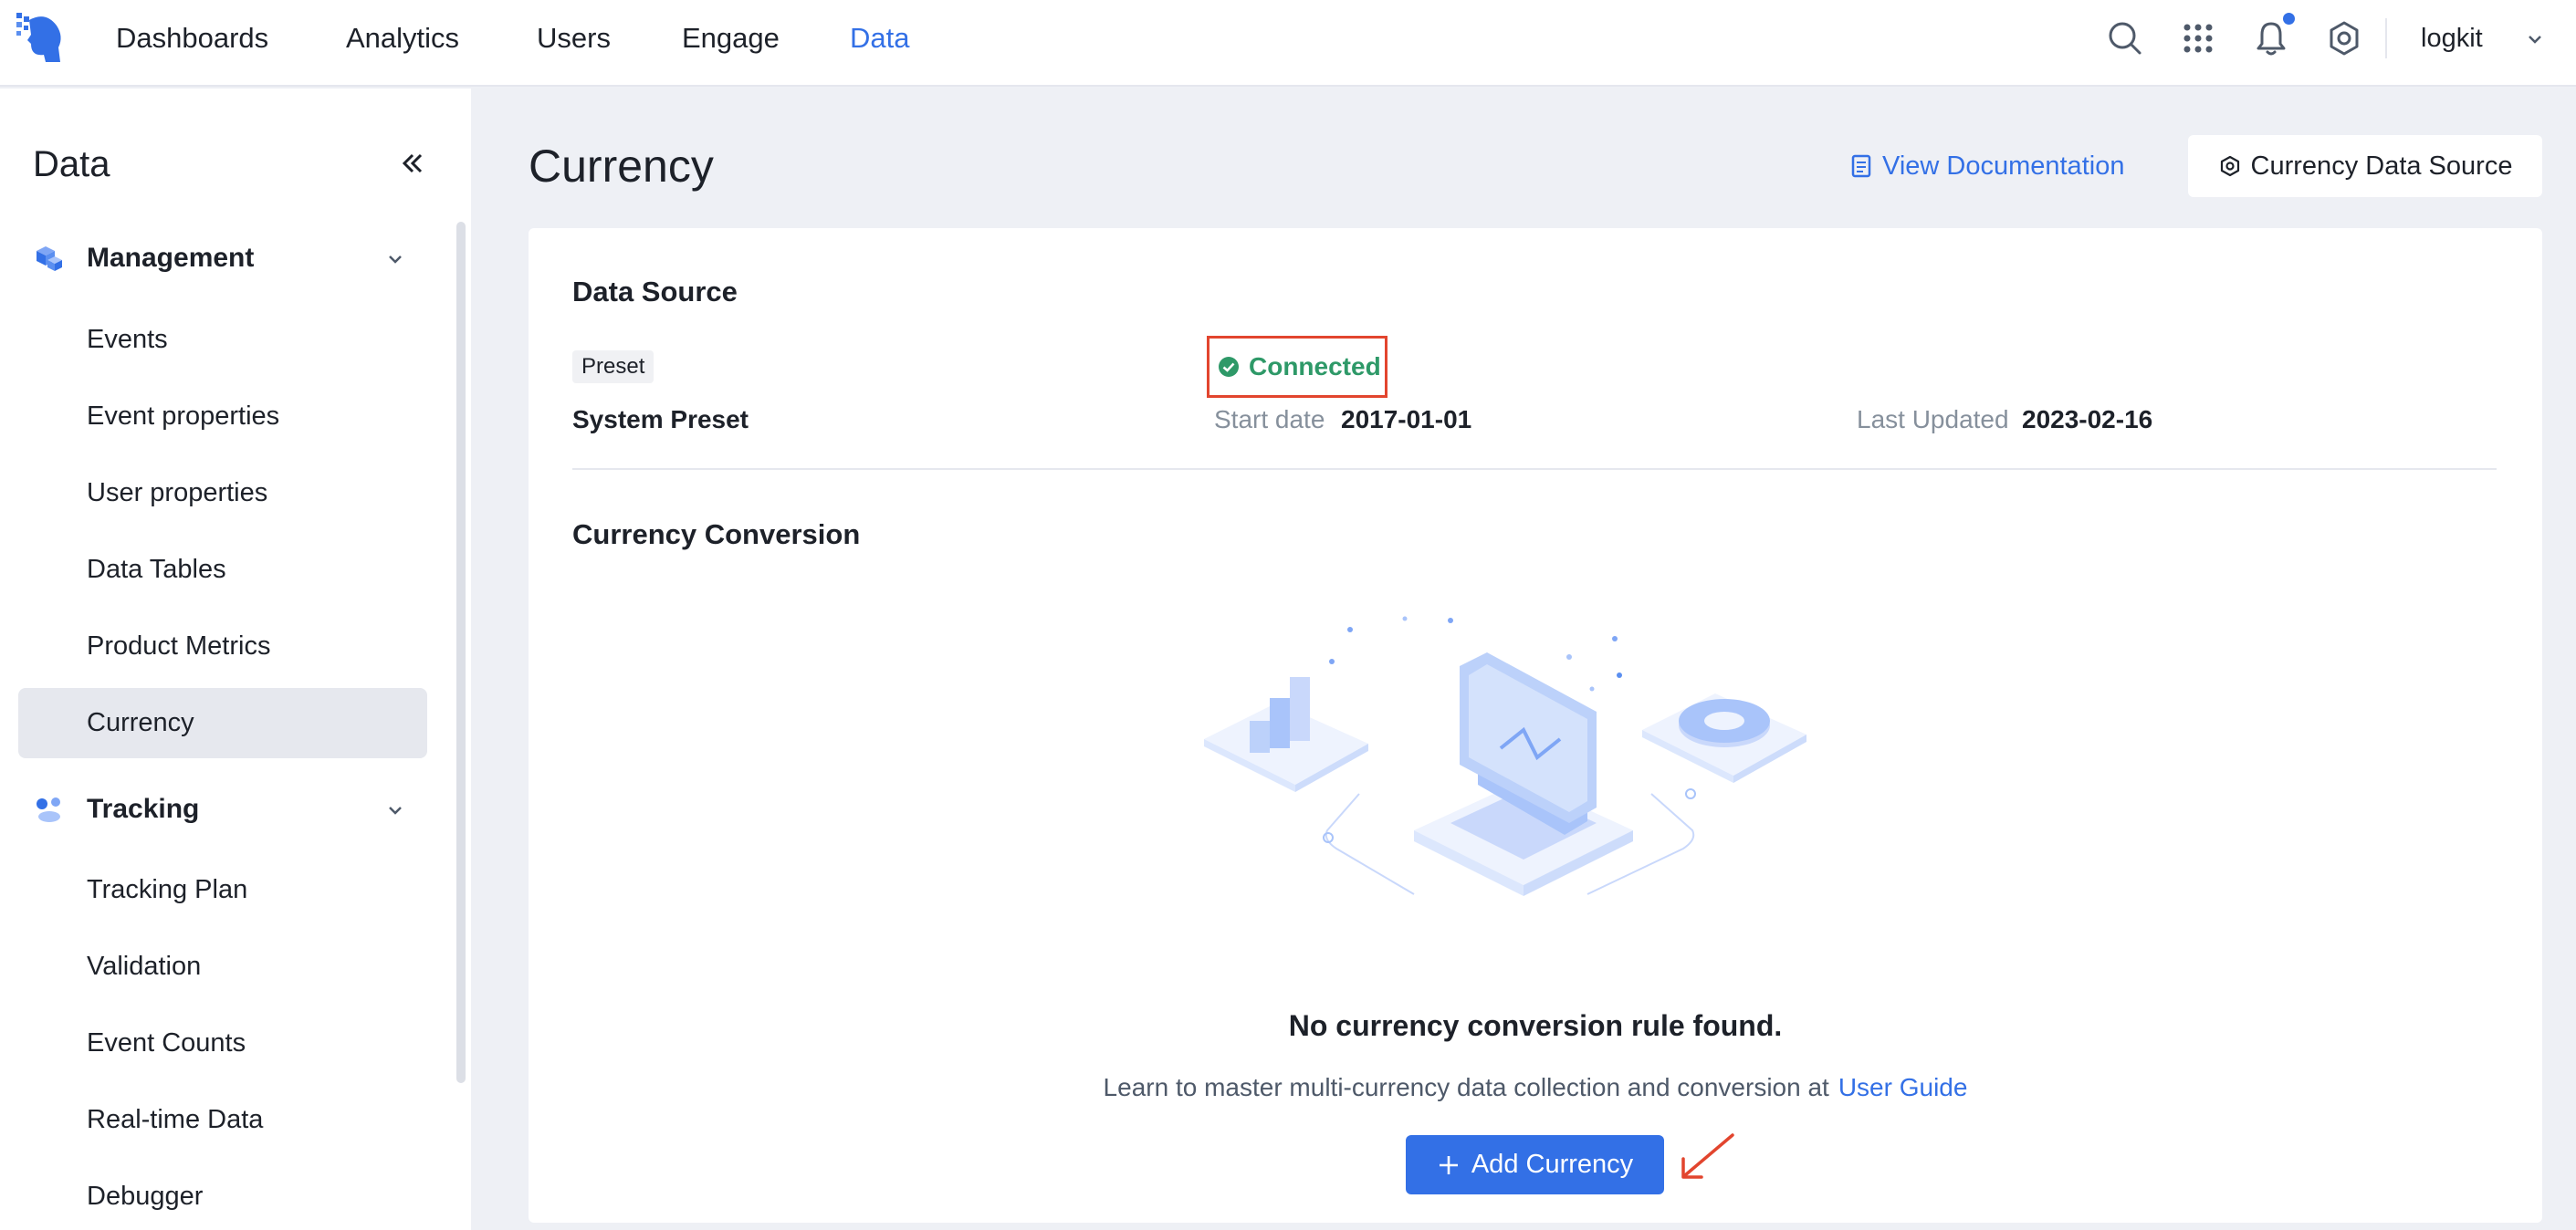 The image size is (2576, 1230). I want to click on plus-icon, so click(1449, 1164).